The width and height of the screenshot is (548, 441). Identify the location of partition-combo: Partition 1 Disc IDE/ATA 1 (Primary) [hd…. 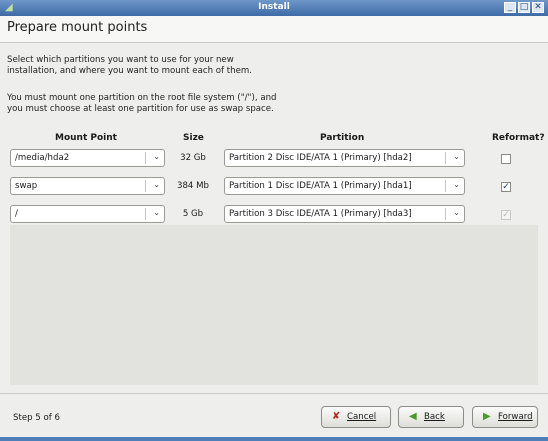
(344, 186).